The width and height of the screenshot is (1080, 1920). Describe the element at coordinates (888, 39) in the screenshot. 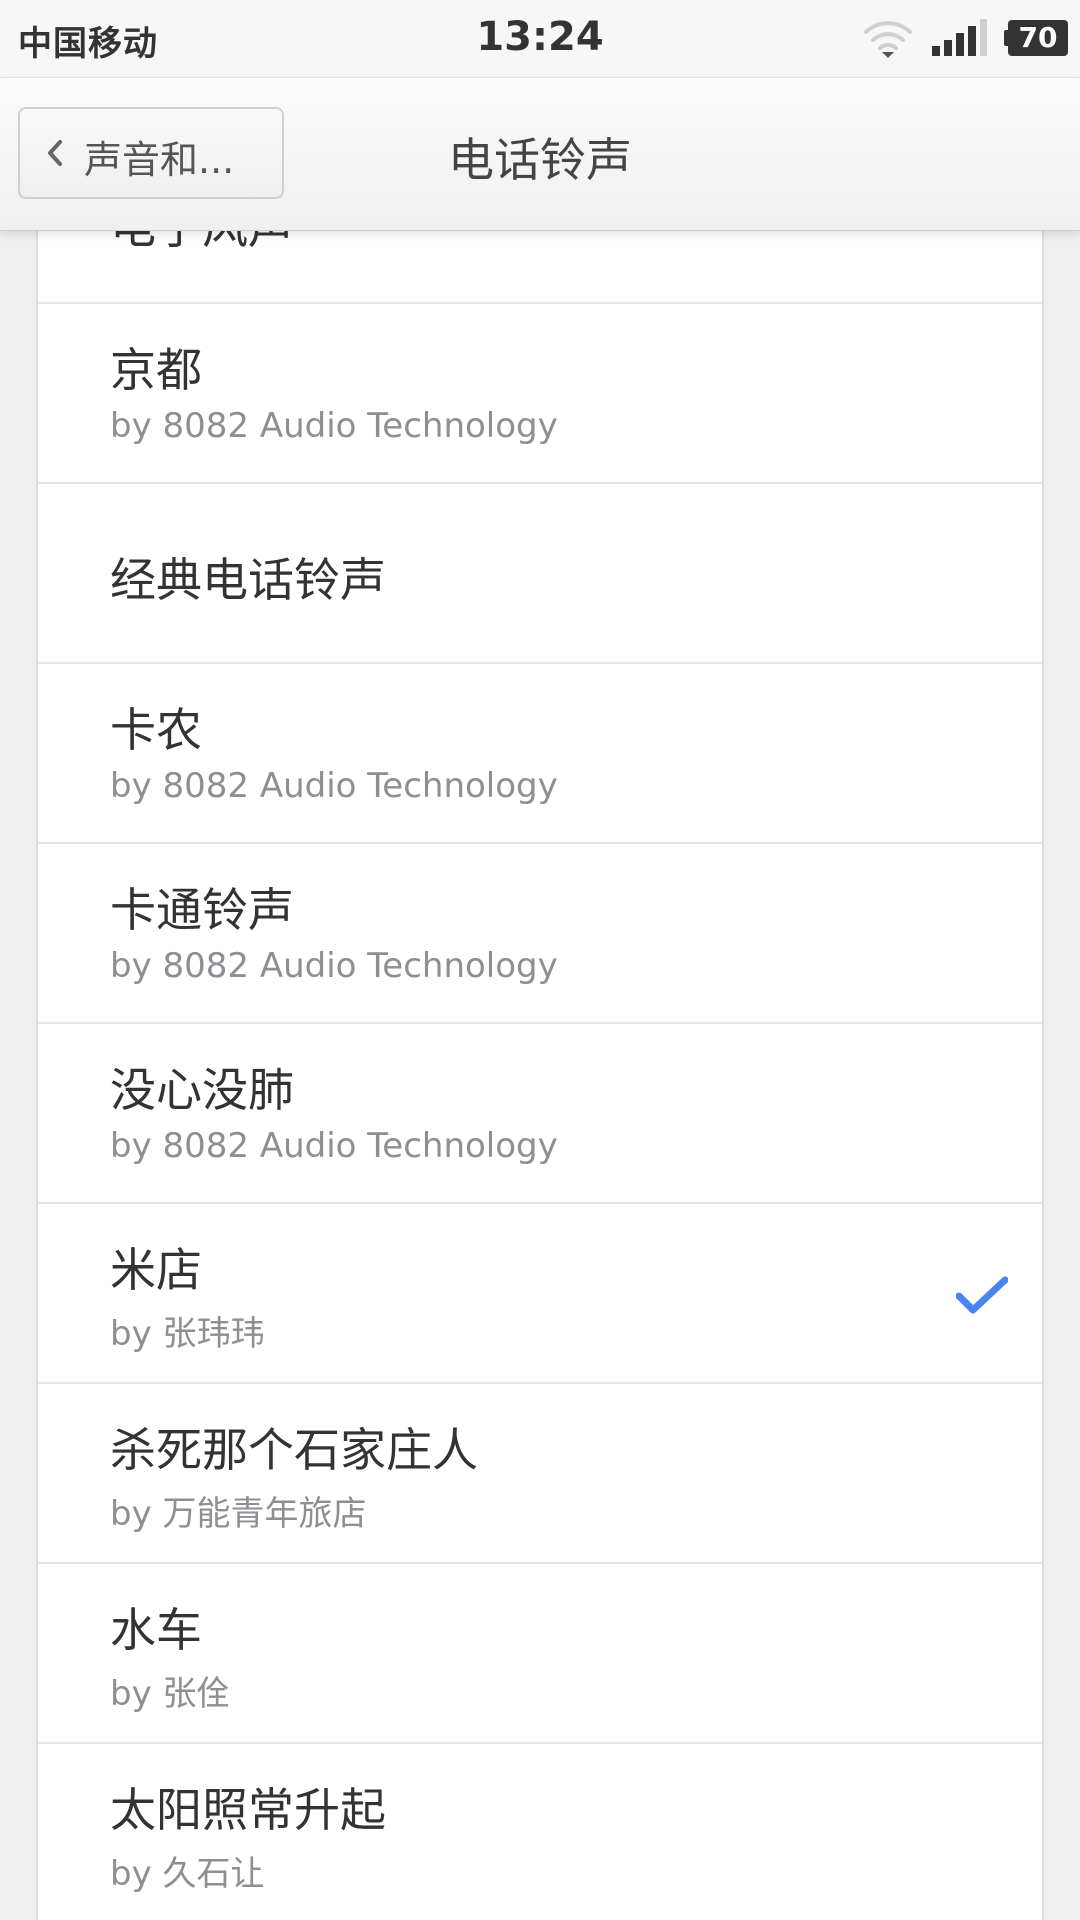

I see `wifi-icon` at that location.